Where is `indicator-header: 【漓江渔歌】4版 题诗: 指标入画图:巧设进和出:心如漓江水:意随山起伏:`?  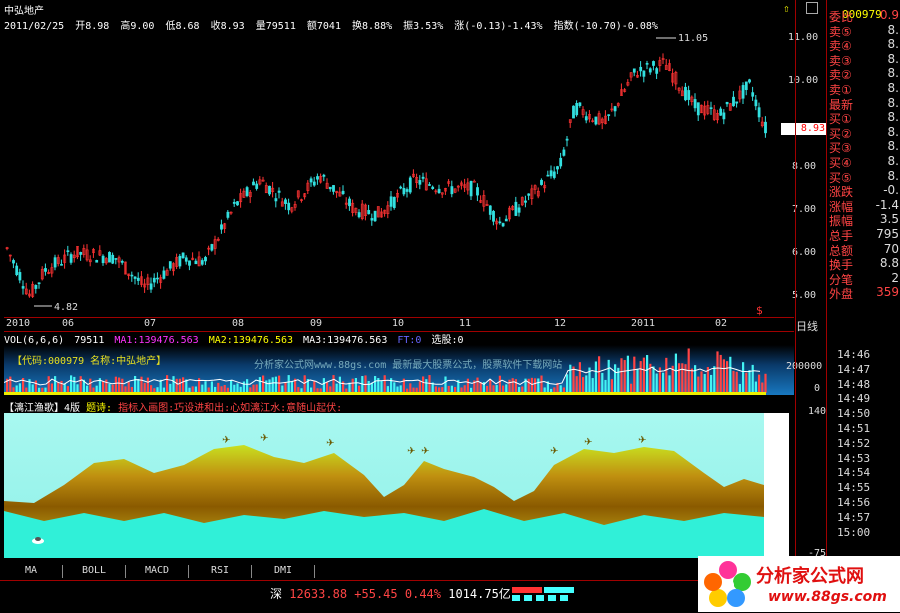 indicator-header: 【漓江渔歌】4版 题诗: 指标入画图:巧设进和出:心如漓江水:意随山起伏: is located at coordinates (399, 406).